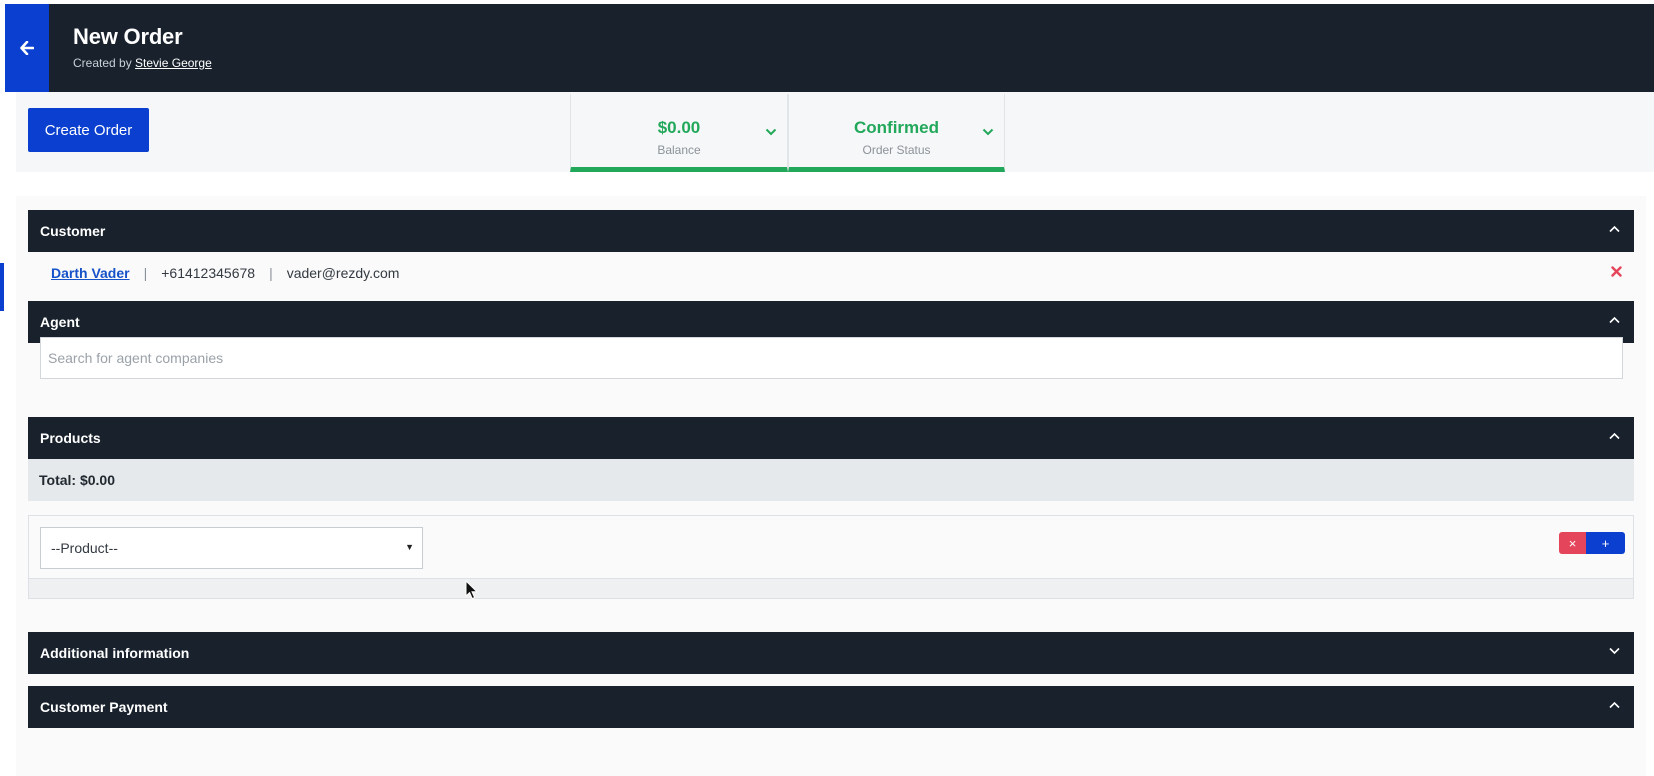 The height and width of the screenshot is (776, 1654). Describe the element at coordinates (343, 273) in the screenshot. I see `customer-email: vader@rezdy.com` at that location.